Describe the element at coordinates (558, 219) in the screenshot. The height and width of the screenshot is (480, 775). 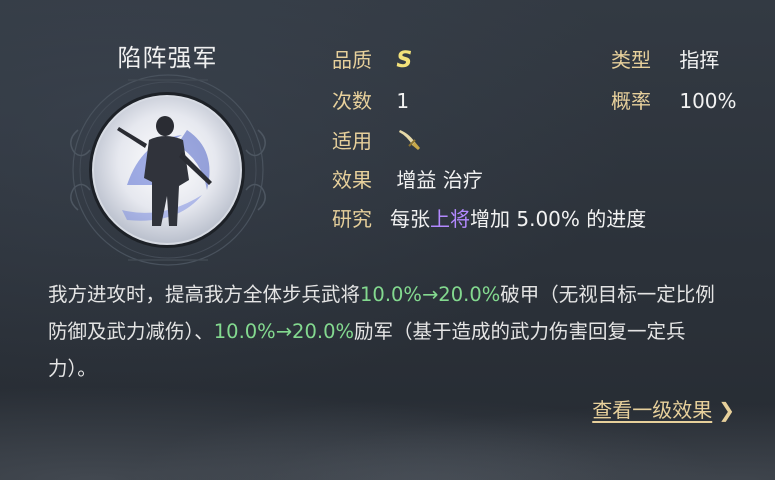
I see `research-suffix: 增加 5.00% 的进度` at that location.